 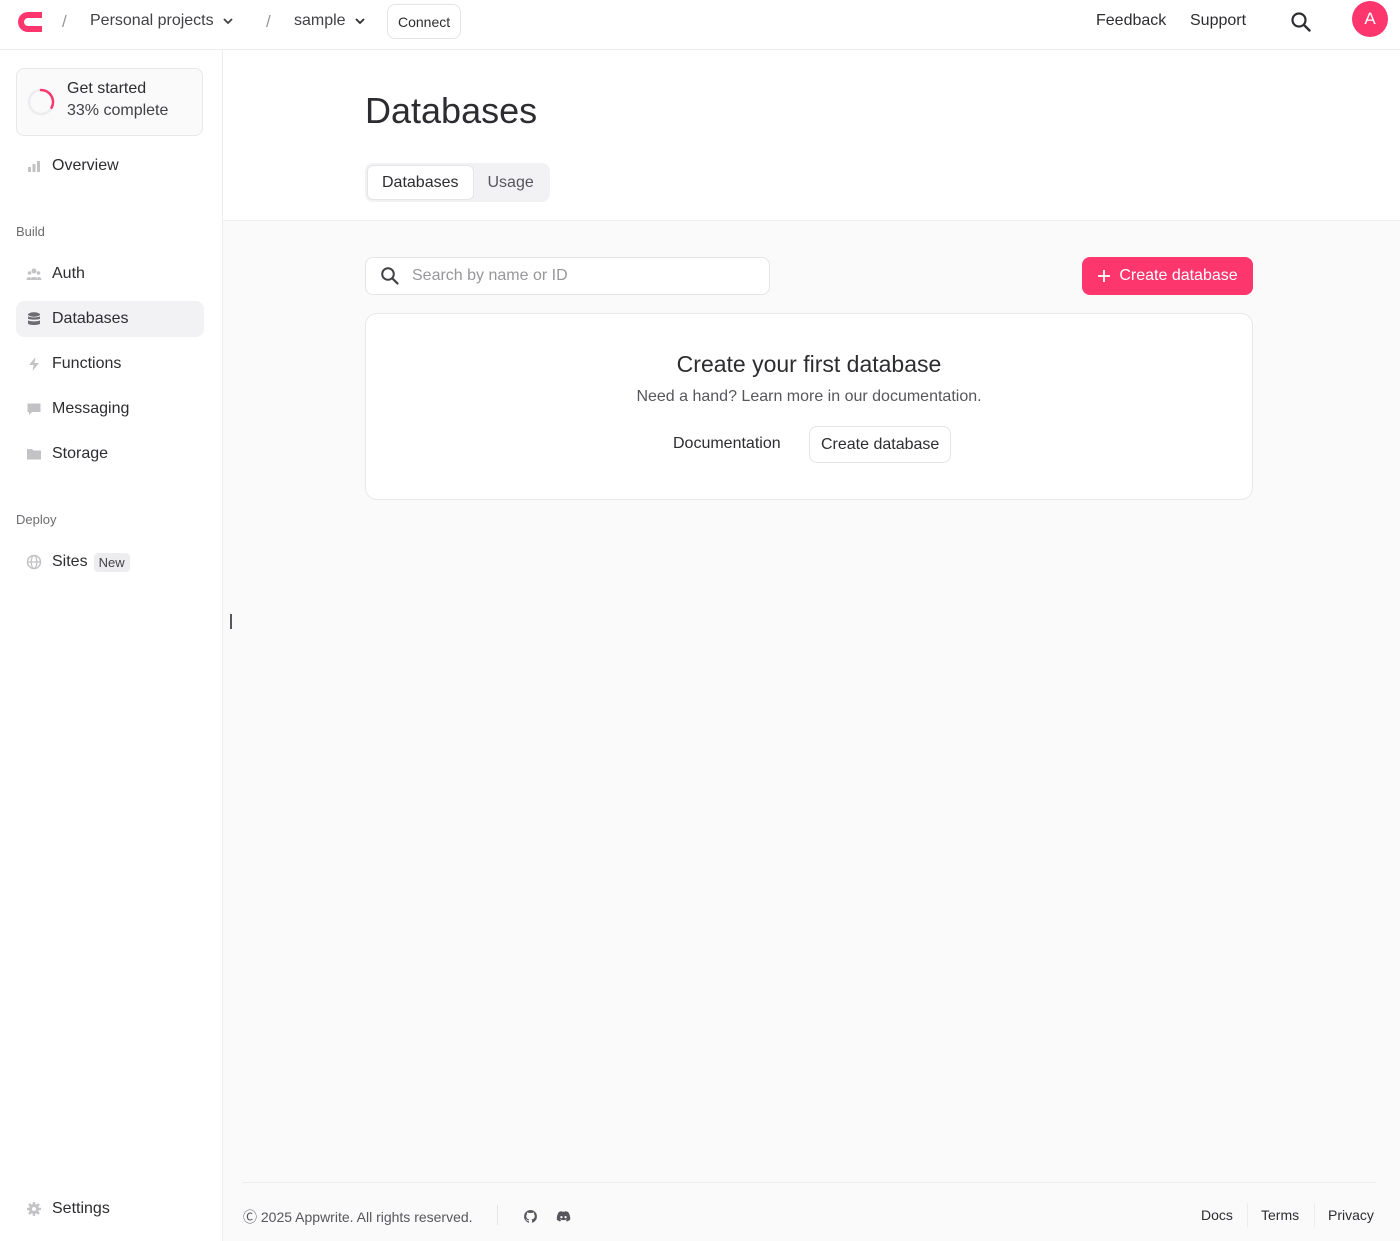 I want to click on progress-ring-icon, so click(x=41, y=102).